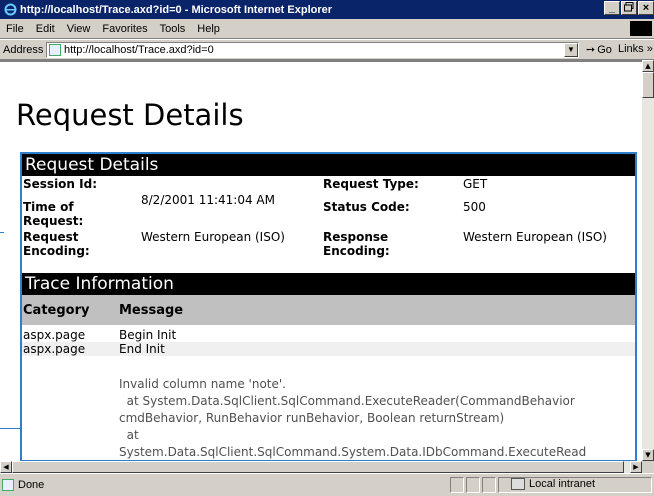 This screenshot has height=496, width=654. I want to click on status-code-label: Status Code:, so click(366, 207).